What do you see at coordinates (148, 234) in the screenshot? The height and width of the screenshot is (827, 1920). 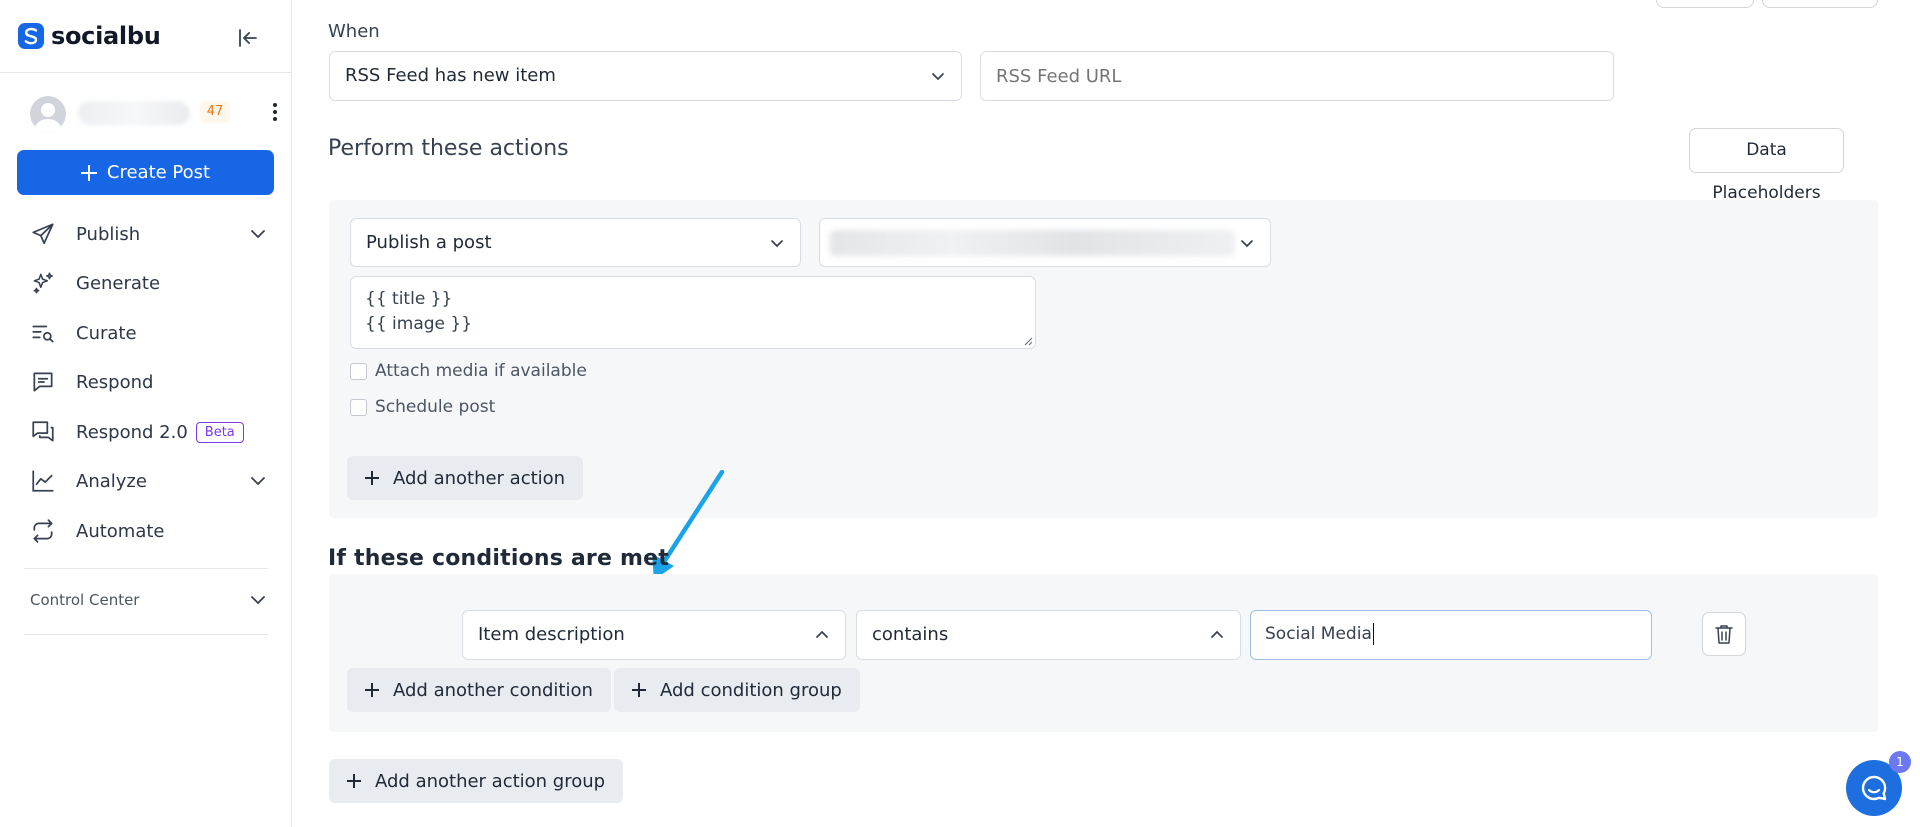 I see `sidebar-item-publish: Publish` at bounding box center [148, 234].